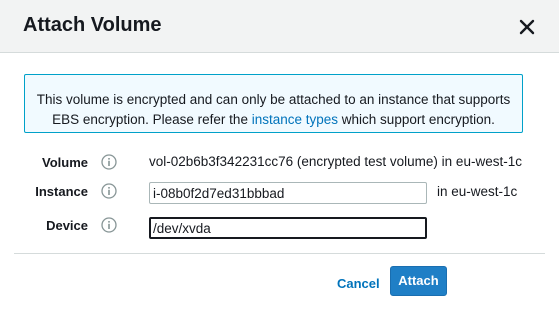 This screenshot has height=315, width=559. What do you see at coordinates (61, 191) in the screenshot?
I see `instance-label: Instance` at bounding box center [61, 191].